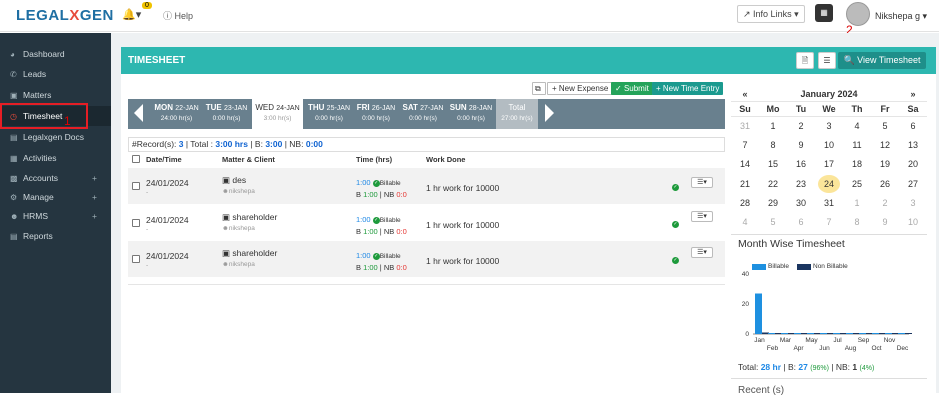 This screenshot has width=939, height=396. I want to click on sidebar-item-hrms: ☻ HRMS +, so click(55, 216).